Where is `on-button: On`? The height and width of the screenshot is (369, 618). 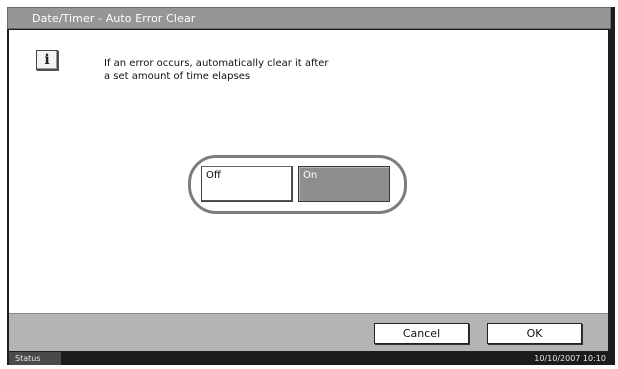
on-button: On is located at coordinates (344, 184).